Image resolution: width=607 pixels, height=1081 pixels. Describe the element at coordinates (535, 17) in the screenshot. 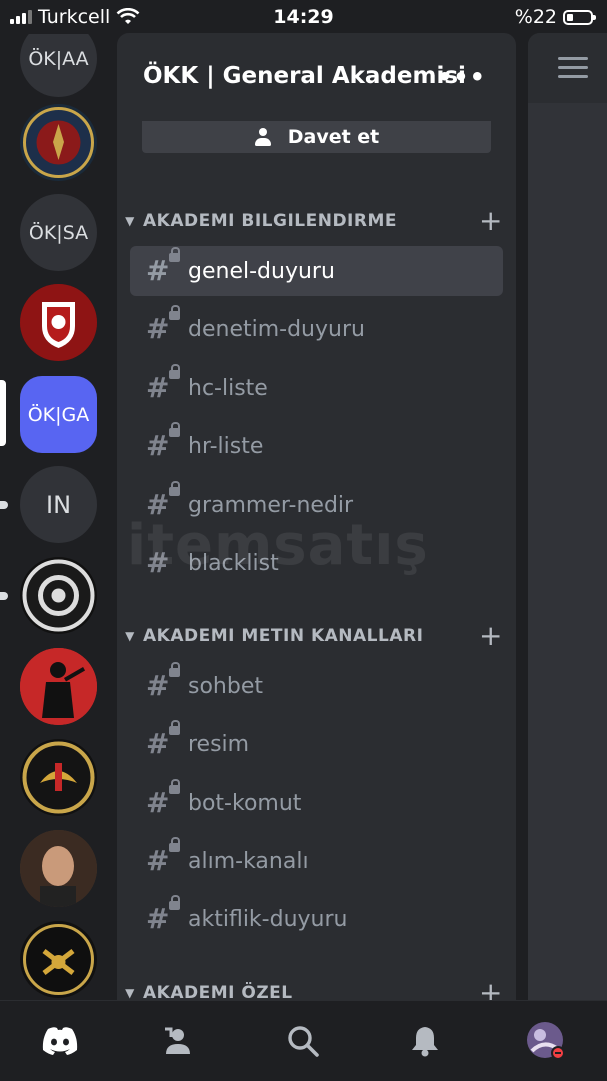

I see `battery-percent: %22` at that location.